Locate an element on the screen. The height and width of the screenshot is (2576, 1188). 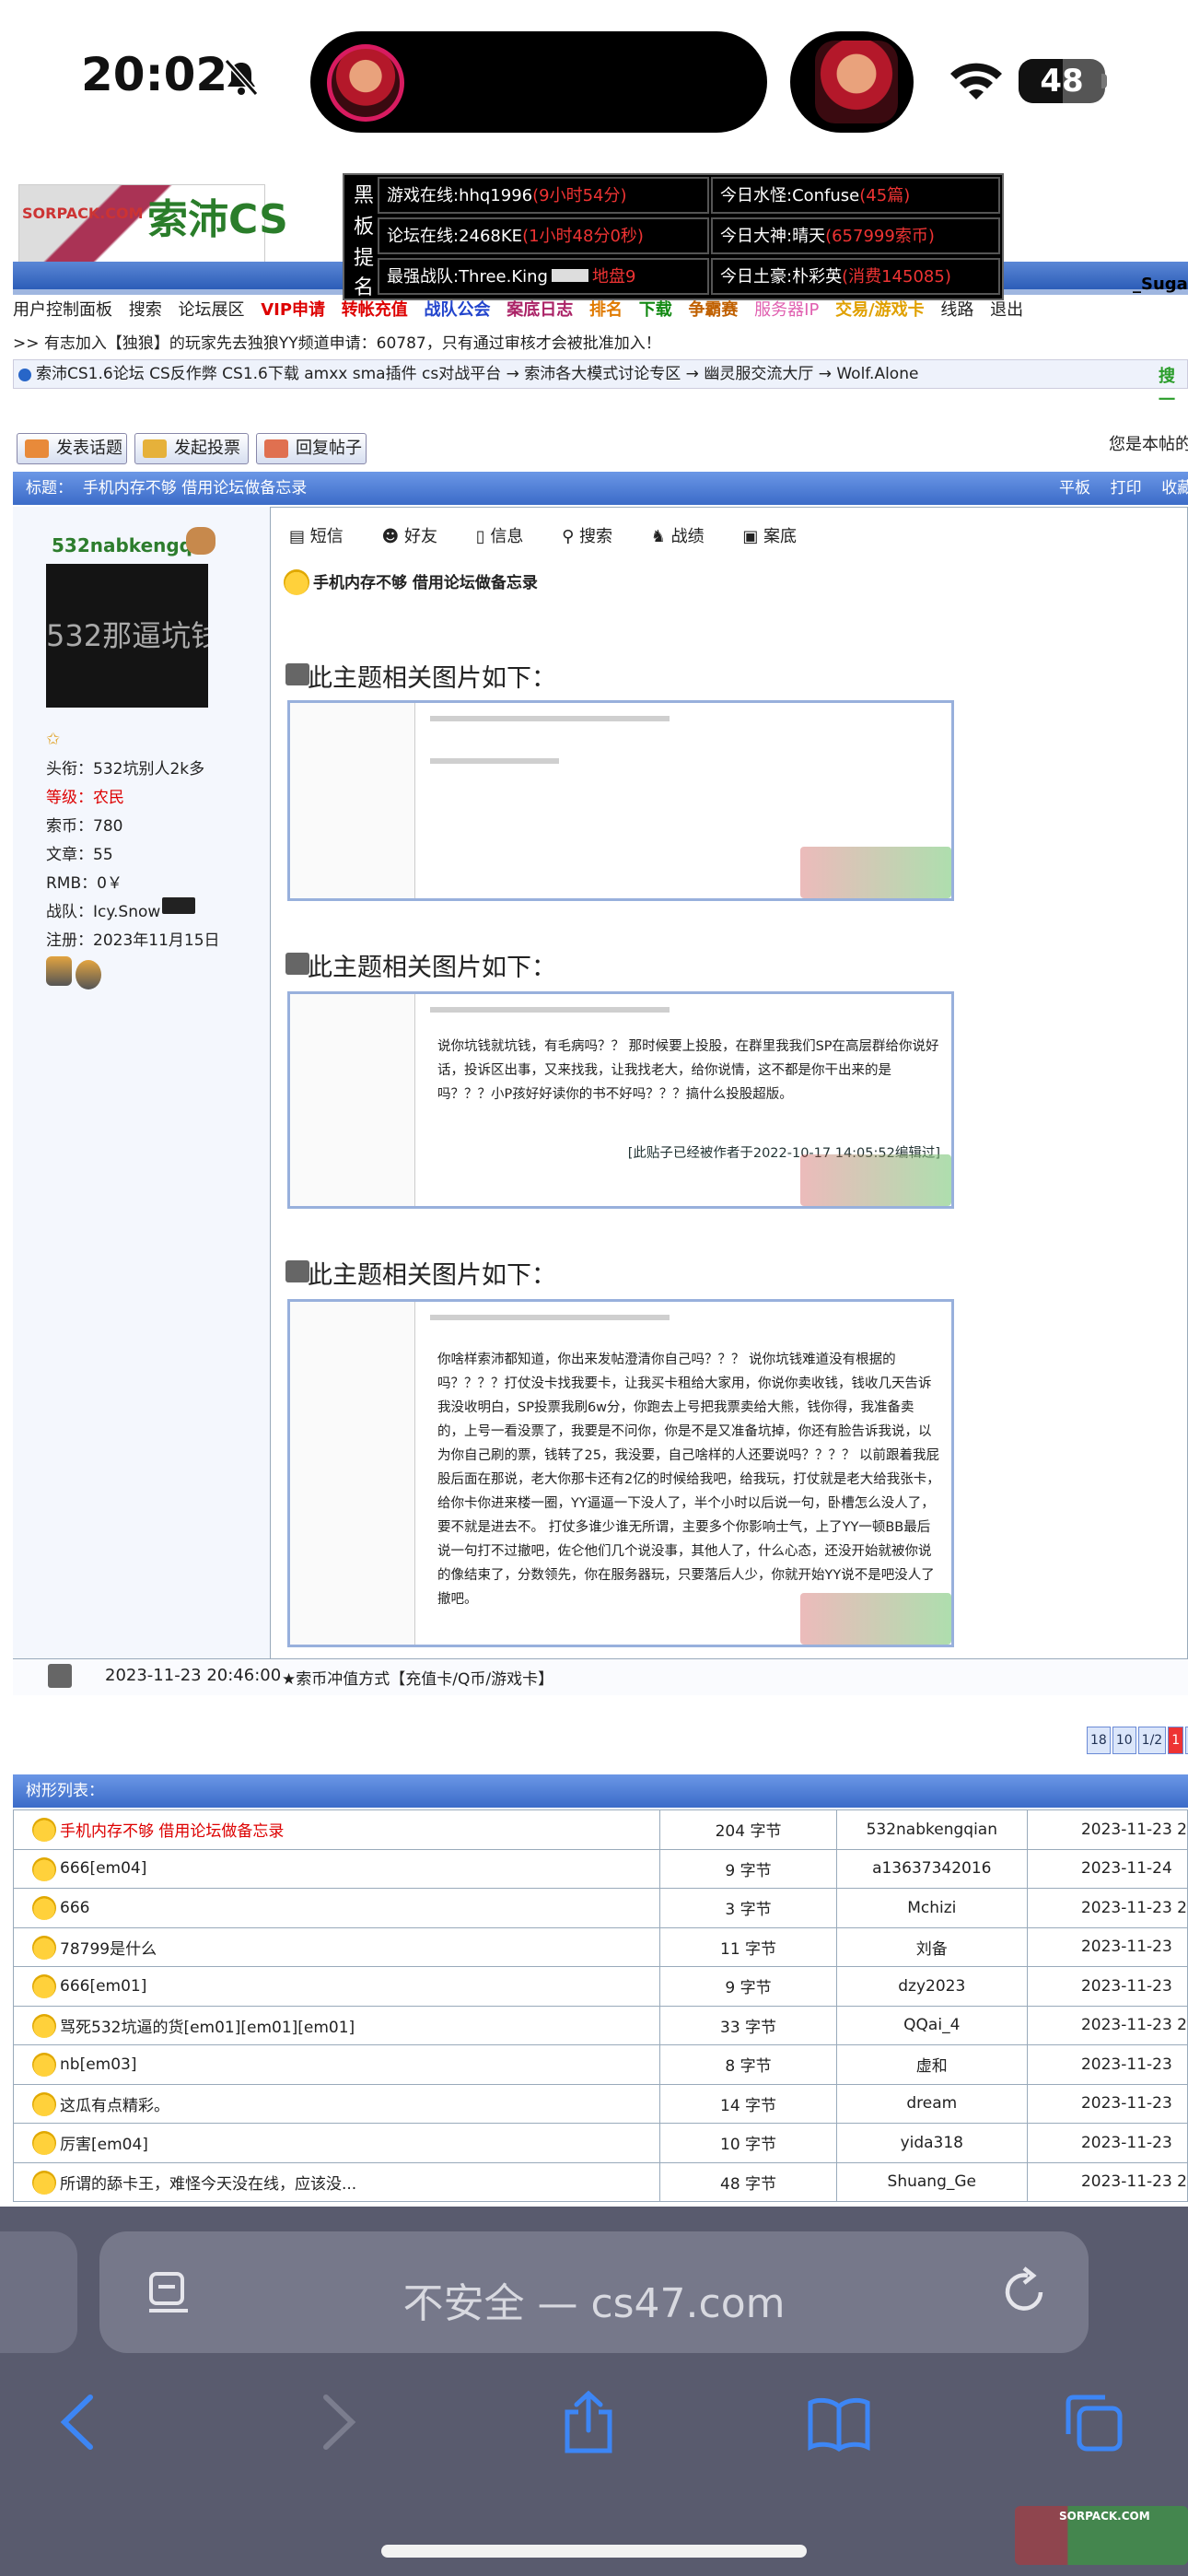
previous-tab is located at coordinates (38, 2292).